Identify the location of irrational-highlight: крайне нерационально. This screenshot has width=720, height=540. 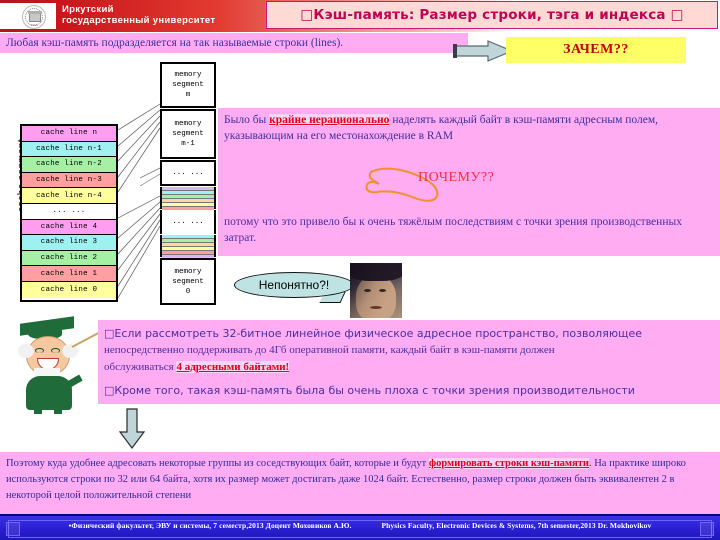
(329, 120).